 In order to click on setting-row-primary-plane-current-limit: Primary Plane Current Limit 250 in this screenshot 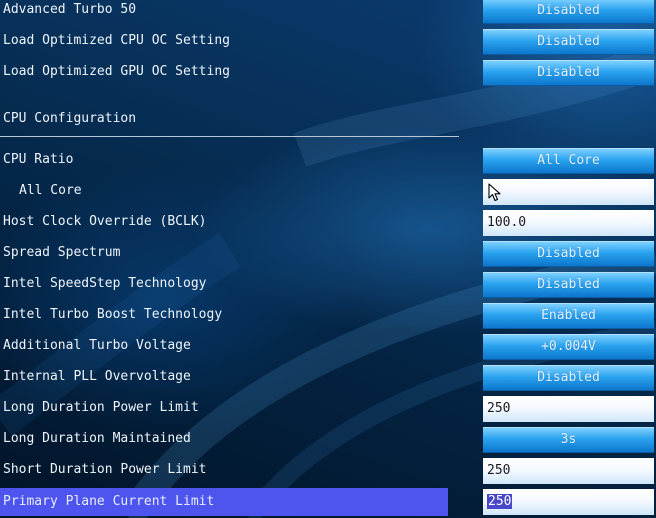, I will do `click(328, 502)`.